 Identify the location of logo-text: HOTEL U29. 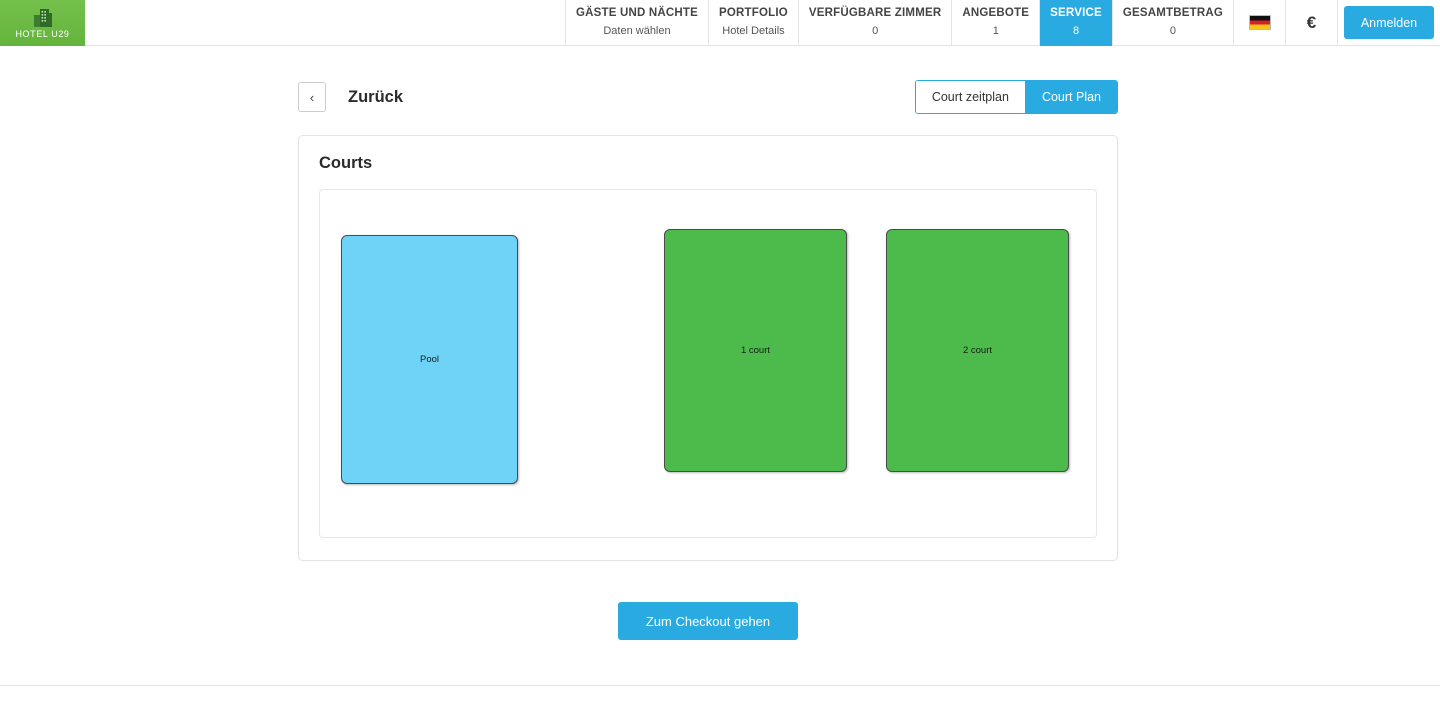
(42, 33).